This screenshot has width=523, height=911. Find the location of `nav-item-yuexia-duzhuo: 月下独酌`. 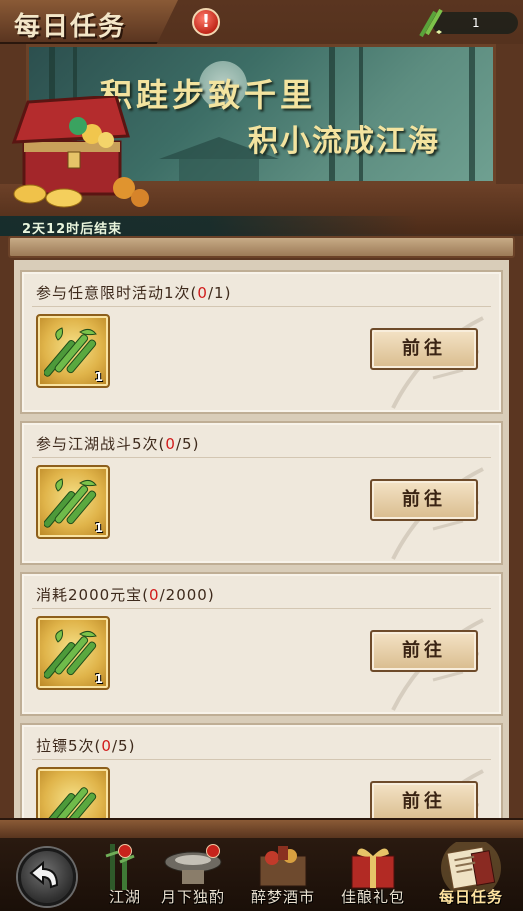

nav-item-yuexia-duzhuo: 月下独酌 is located at coordinates (193, 874).